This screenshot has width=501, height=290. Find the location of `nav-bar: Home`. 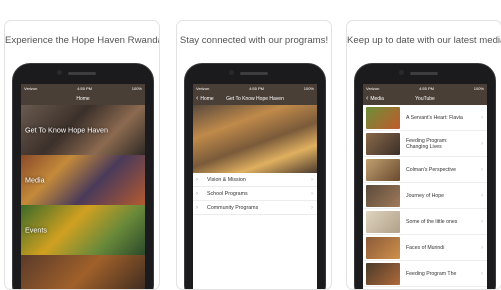

nav-bar: Home is located at coordinates (83, 98).